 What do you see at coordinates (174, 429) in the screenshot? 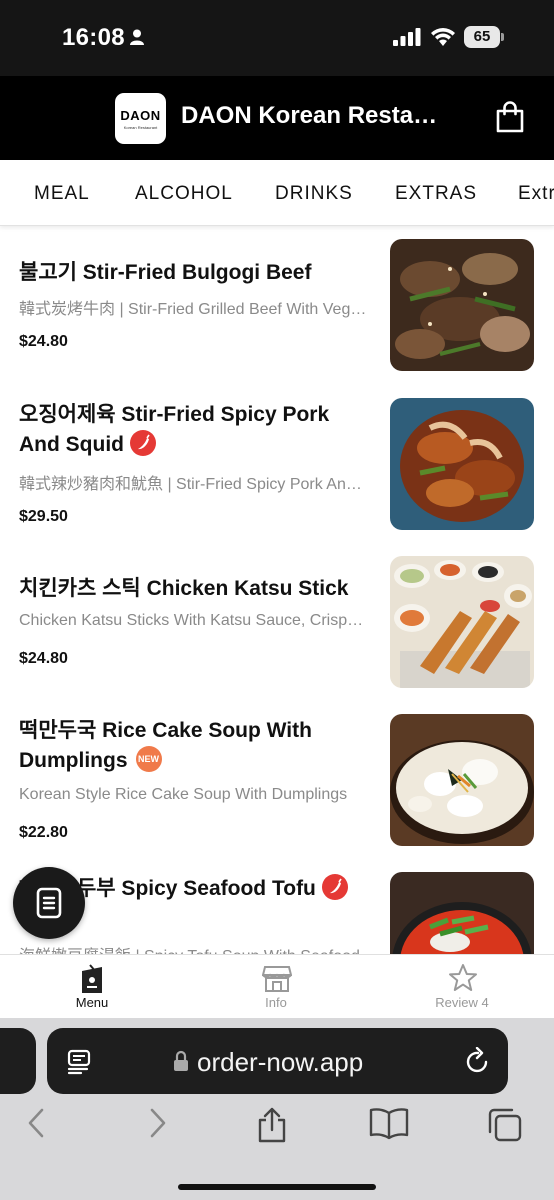
I see `menu-item-name-text: 오징어제육 Stir-Fried Spicy Pork And Squid` at bounding box center [174, 429].